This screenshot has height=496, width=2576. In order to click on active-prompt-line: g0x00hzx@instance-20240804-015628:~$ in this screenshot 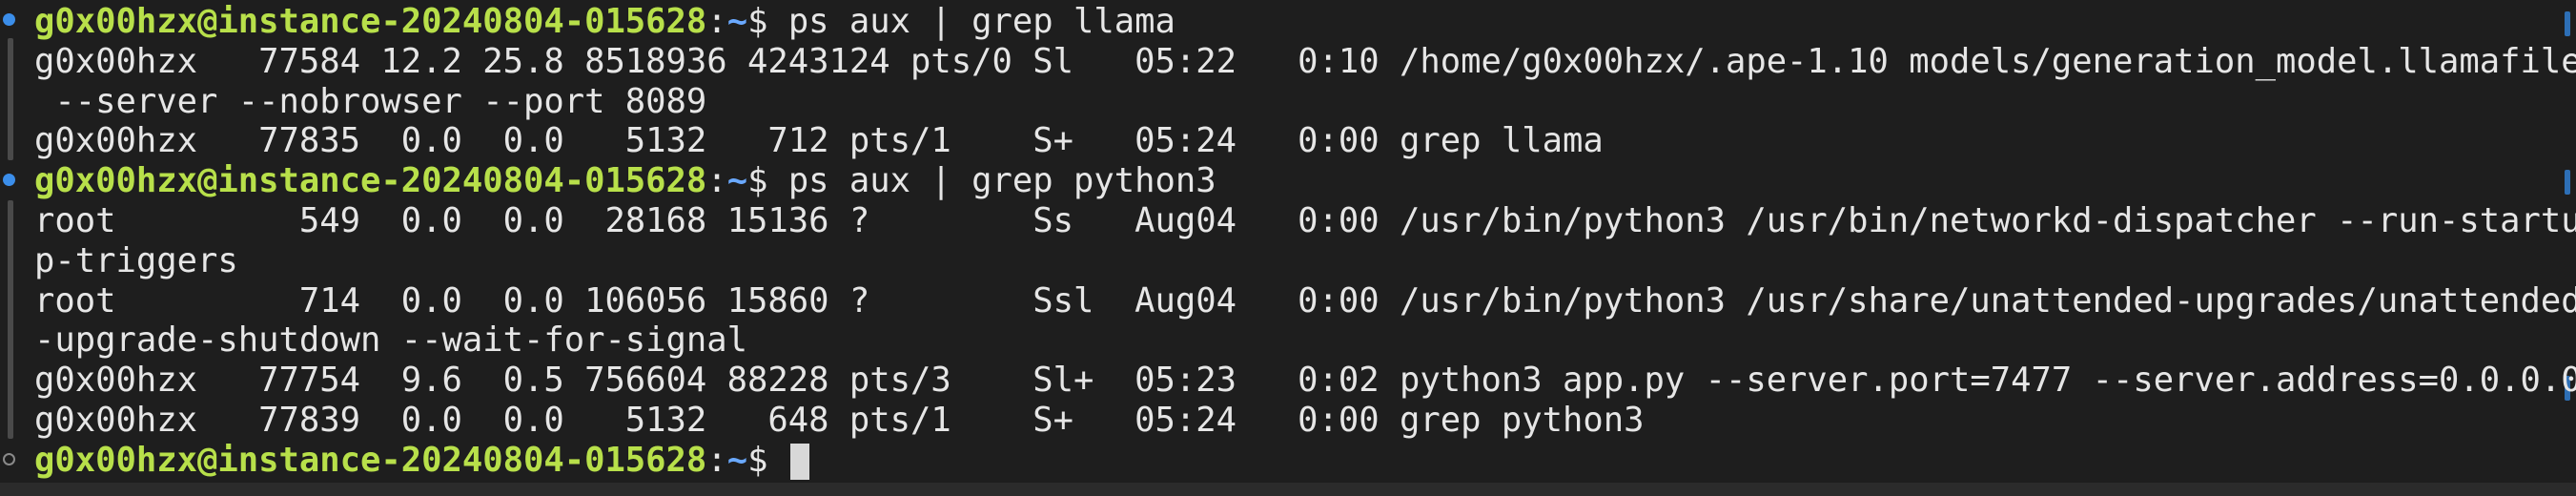, I will do `click(1305, 461)`.